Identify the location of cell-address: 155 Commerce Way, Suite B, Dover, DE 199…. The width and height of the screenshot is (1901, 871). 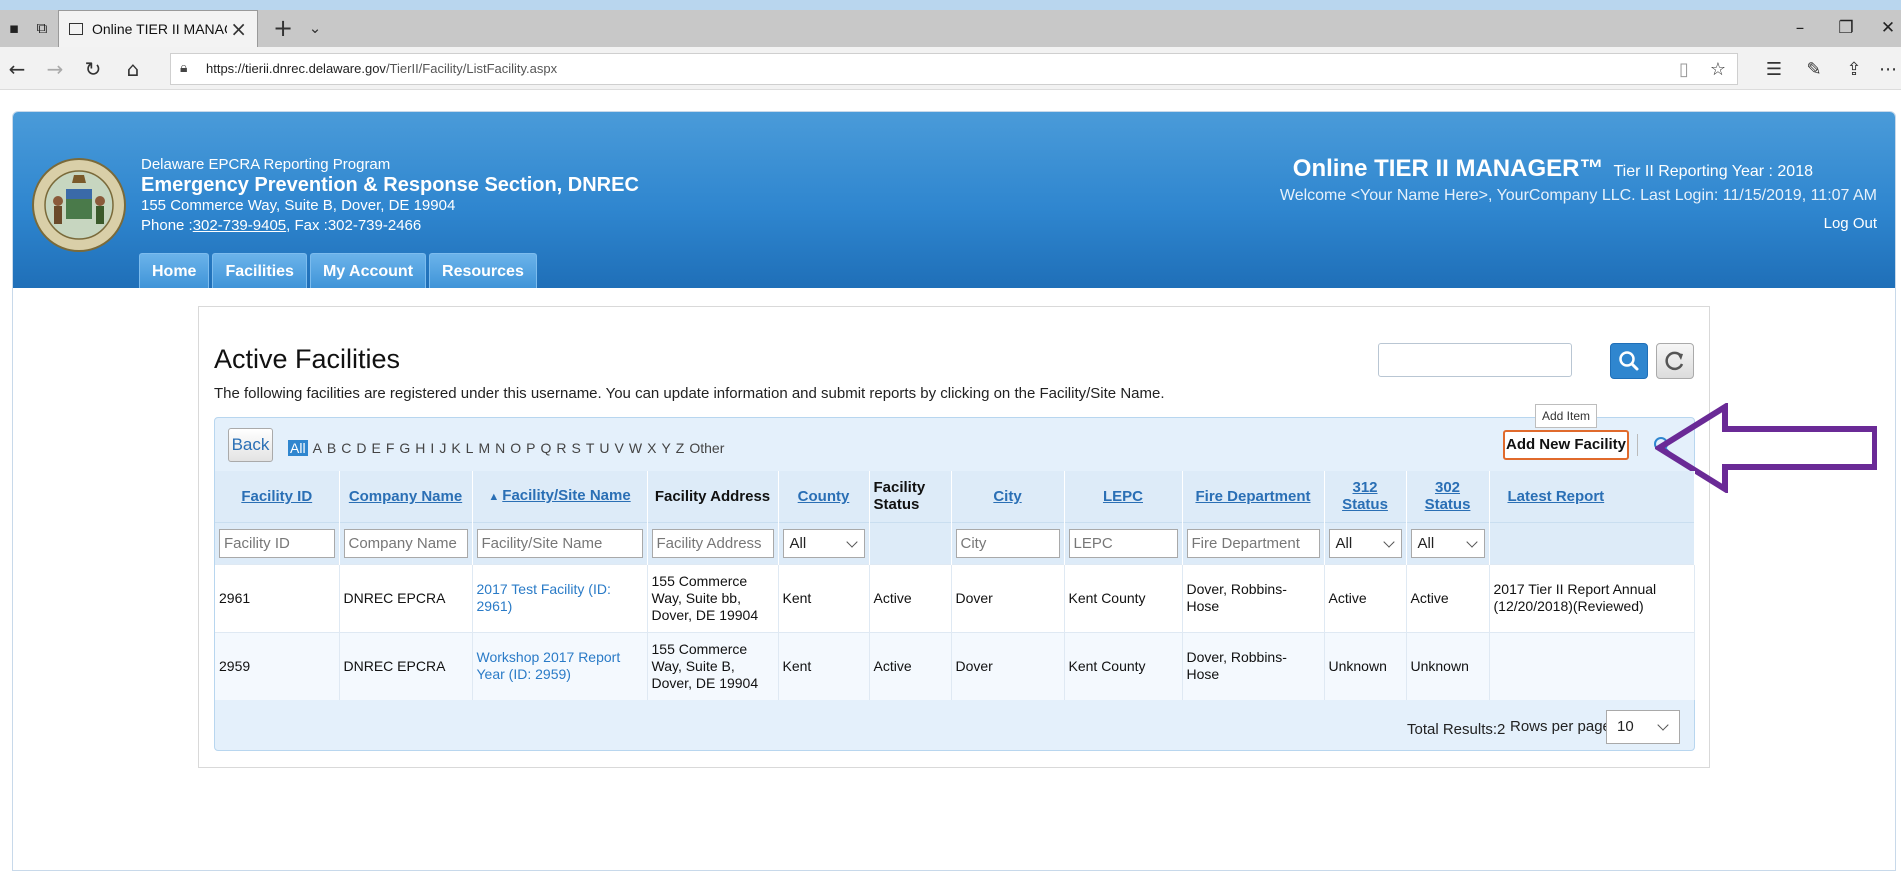
(713, 665).